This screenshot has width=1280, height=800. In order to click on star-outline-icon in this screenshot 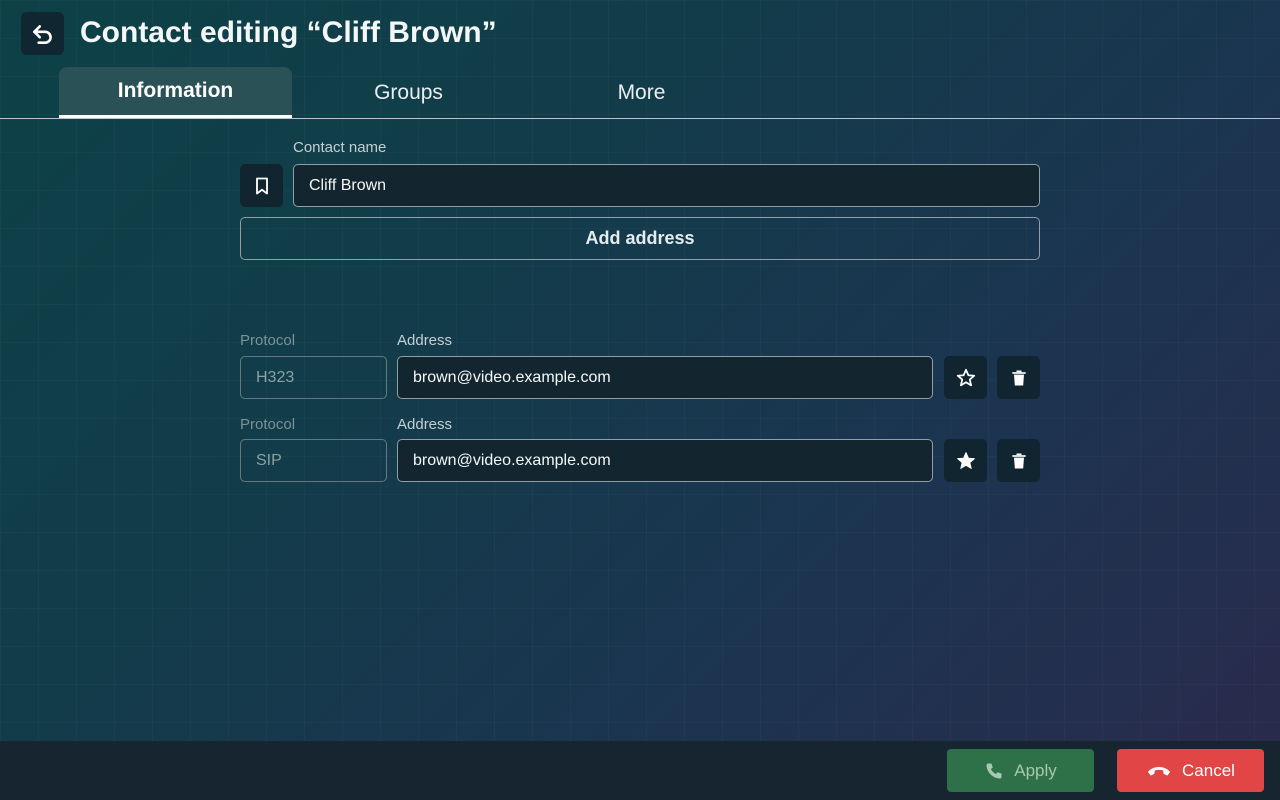, I will do `click(965, 377)`.